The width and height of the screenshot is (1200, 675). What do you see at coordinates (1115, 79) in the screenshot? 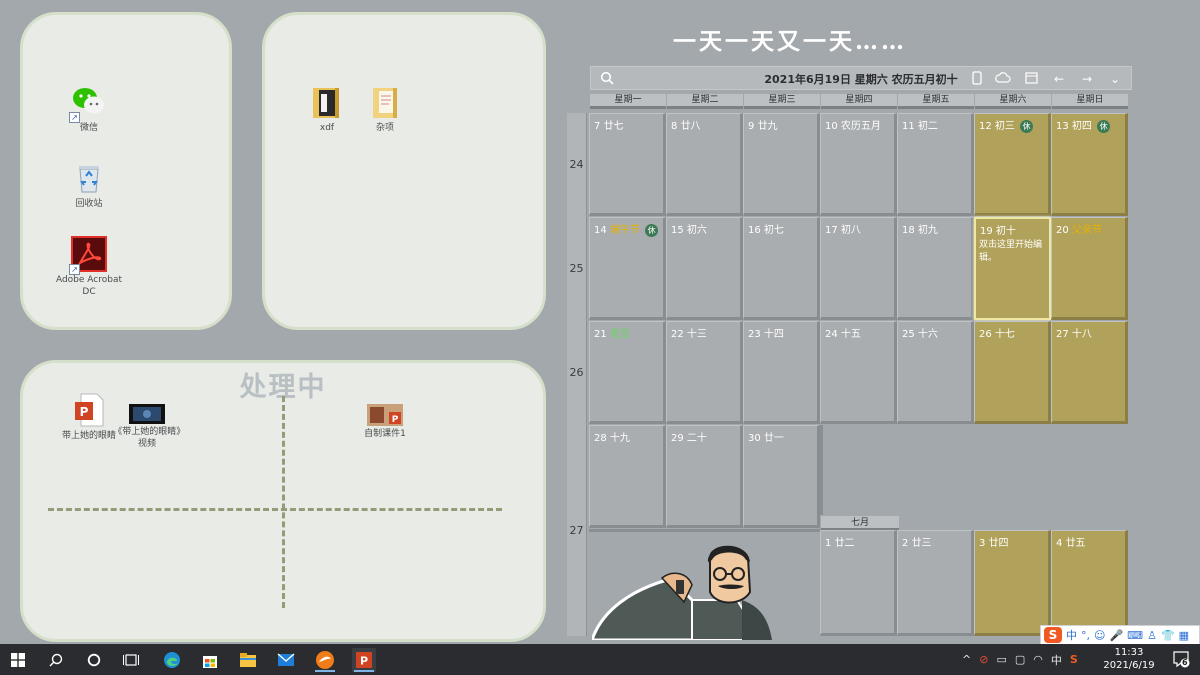
I see `chevron-down-icon: ⌄` at bounding box center [1115, 79].